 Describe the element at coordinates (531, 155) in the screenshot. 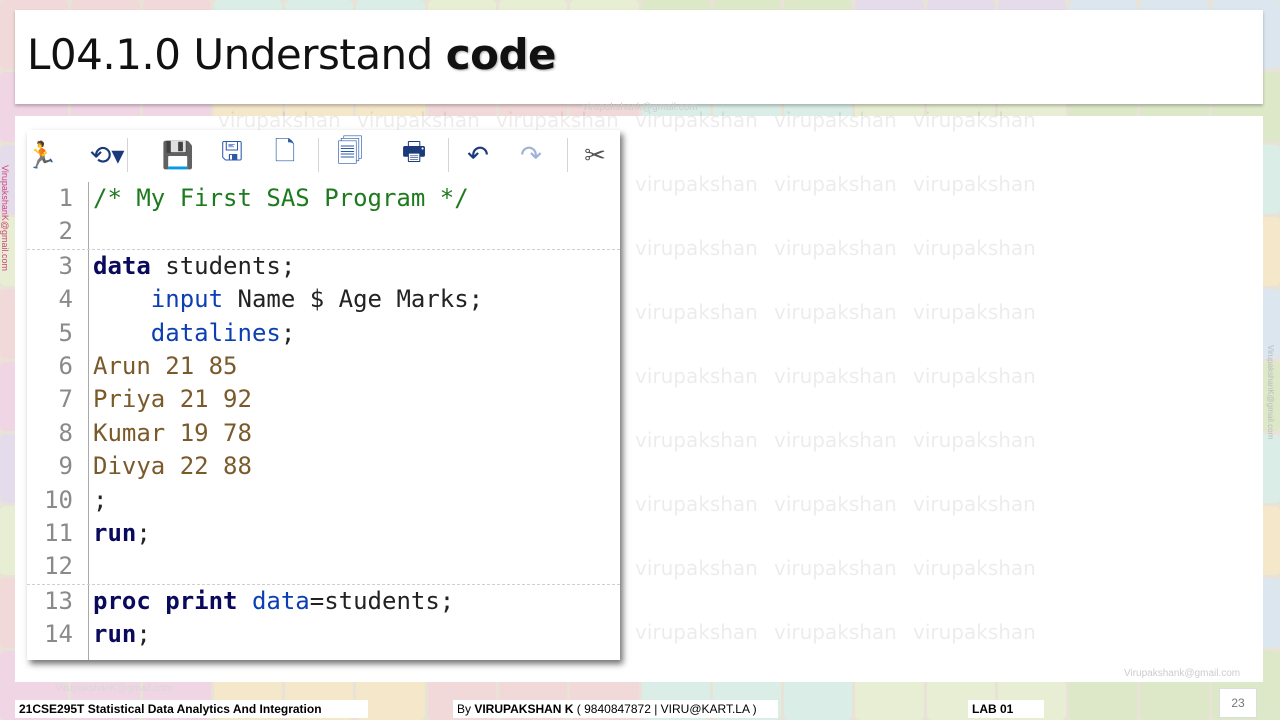

I see `redo-icon: ↷` at that location.